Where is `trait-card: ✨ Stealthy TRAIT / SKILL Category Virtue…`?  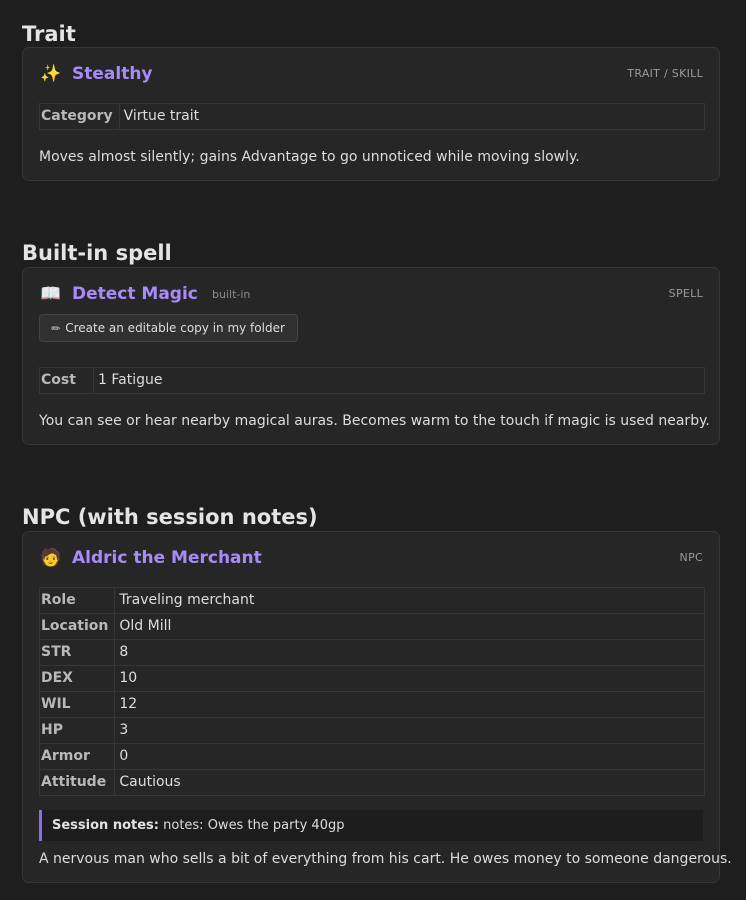 trait-card: ✨ Stealthy TRAIT / SKILL Category Virtue… is located at coordinates (371, 114).